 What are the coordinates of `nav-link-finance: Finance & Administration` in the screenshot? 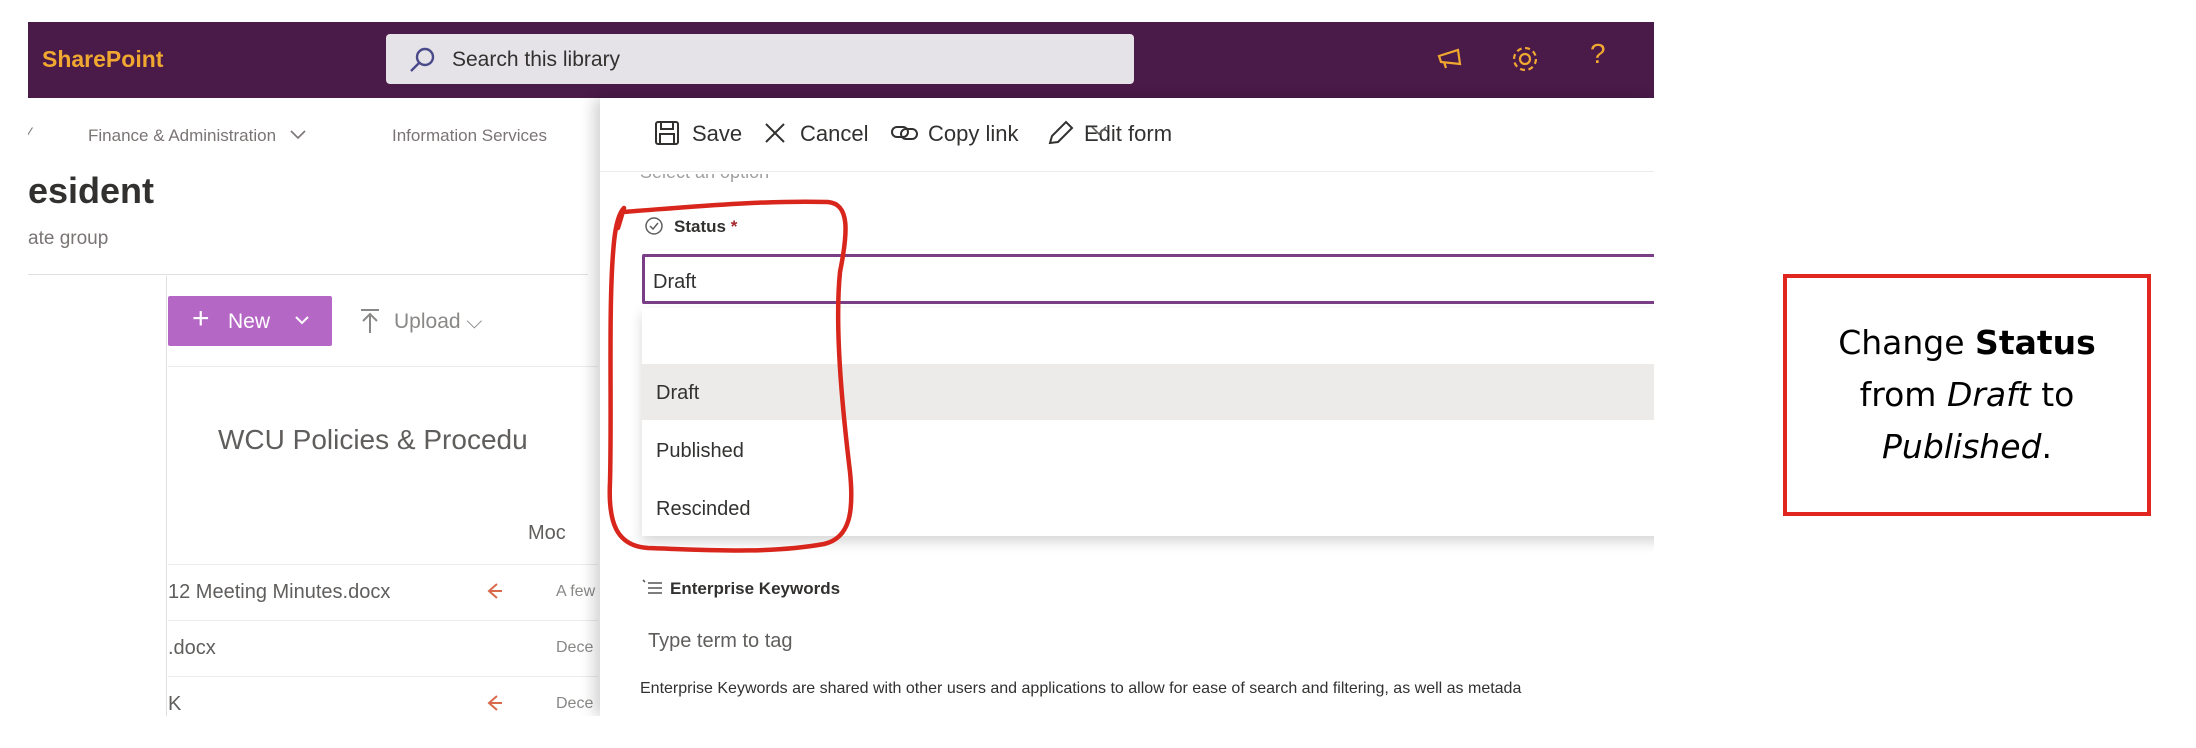 It's located at (197, 136).